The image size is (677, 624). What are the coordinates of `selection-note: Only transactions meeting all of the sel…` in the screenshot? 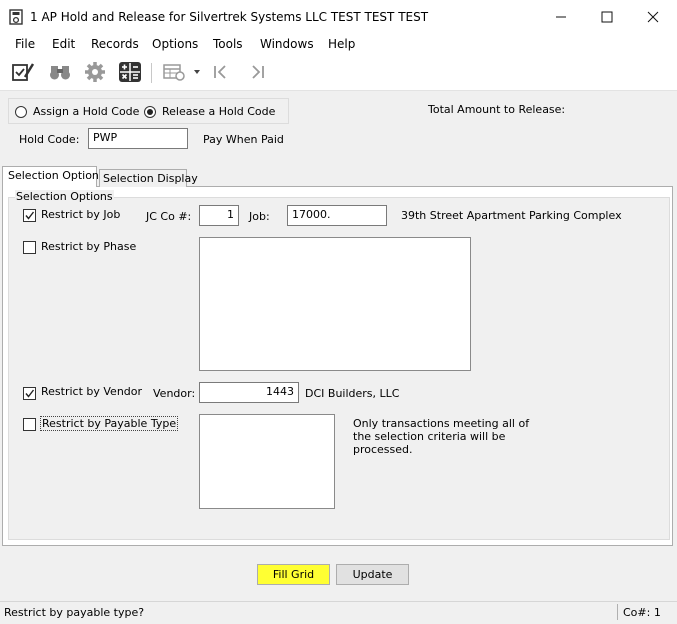 It's located at (441, 436).